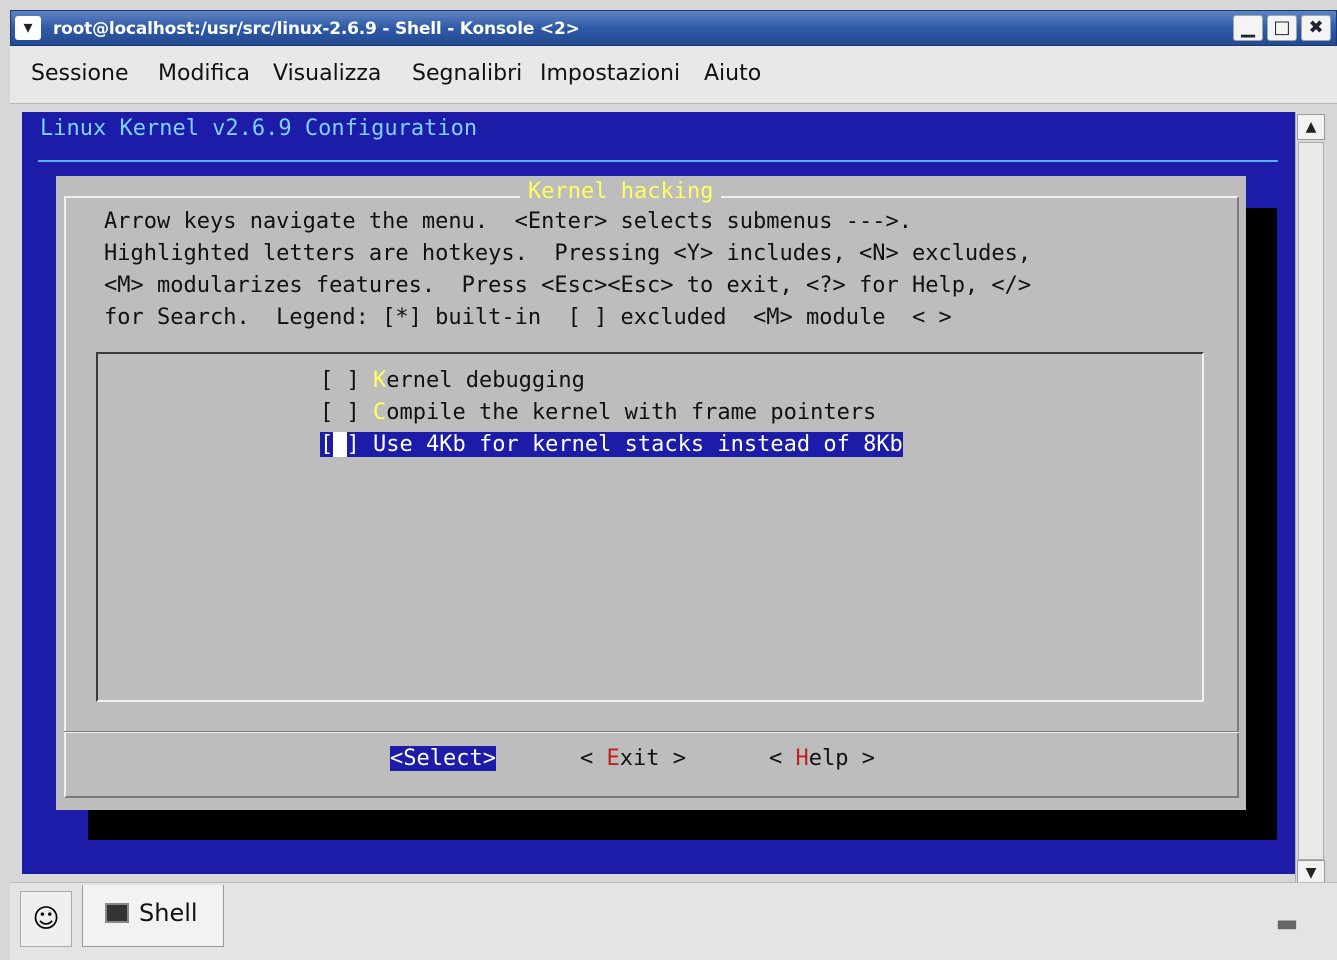 This screenshot has width=1337, height=960. I want to click on hotkey-letter: C, so click(379, 412).